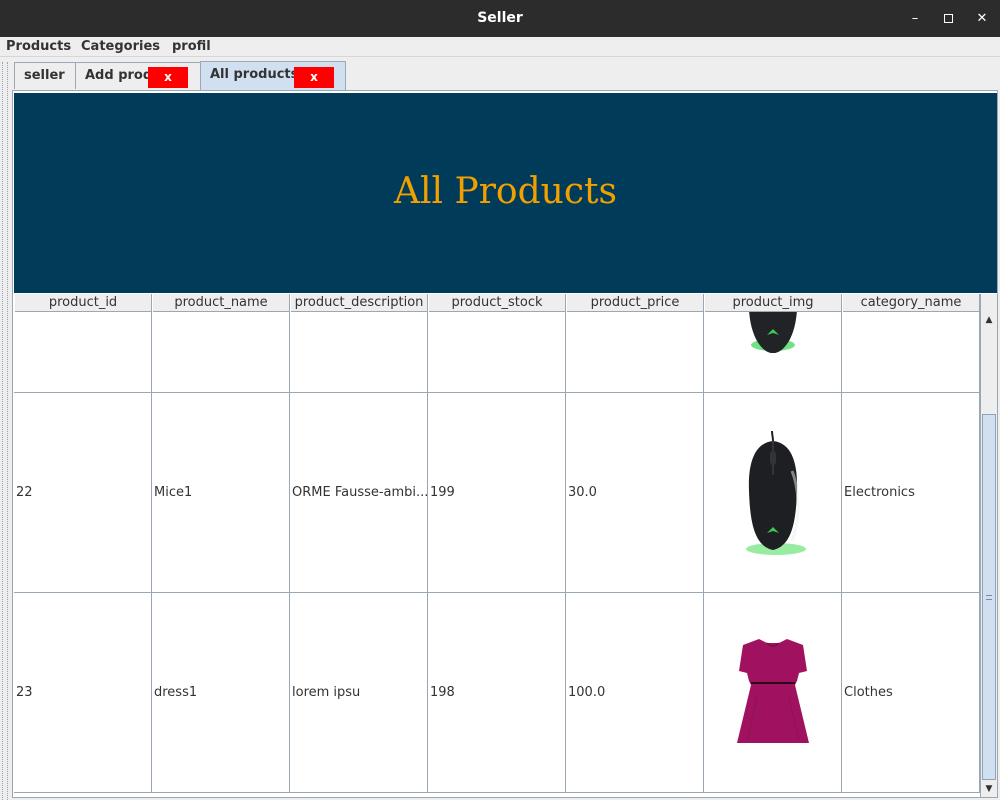 The image size is (1000, 800). What do you see at coordinates (5, 431) in the screenshot?
I see `split-pane-divider` at bounding box center [5, 431].